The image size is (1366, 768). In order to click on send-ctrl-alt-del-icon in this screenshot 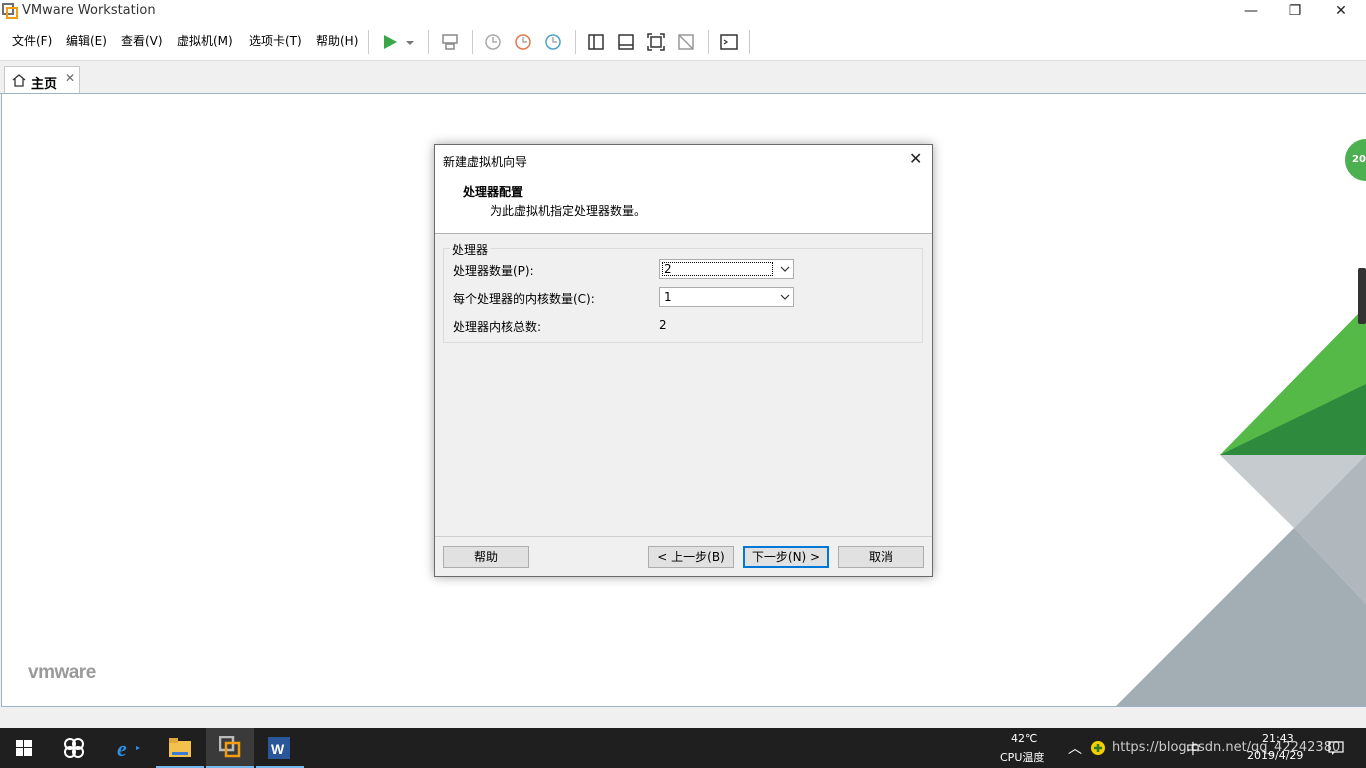, I will do `click(450, 42)`.